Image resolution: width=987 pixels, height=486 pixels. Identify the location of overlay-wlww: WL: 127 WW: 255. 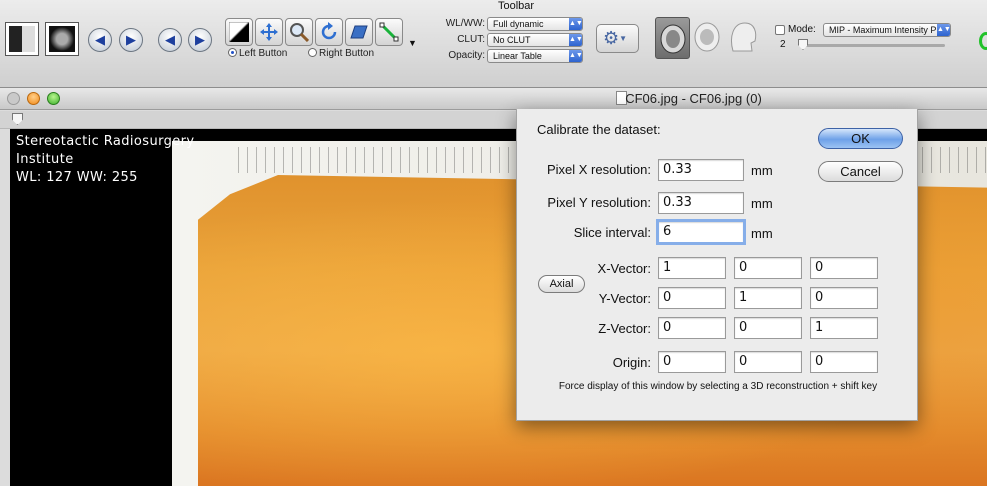
(77, 177).